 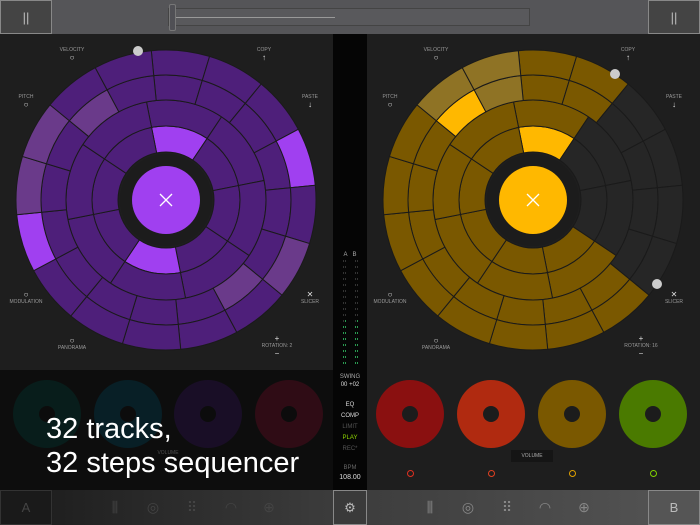 What do you see at coordinates (231, 507) in the screenshot?
I see `gauge-icon-a: ◠` at bounding box center [231, 507].